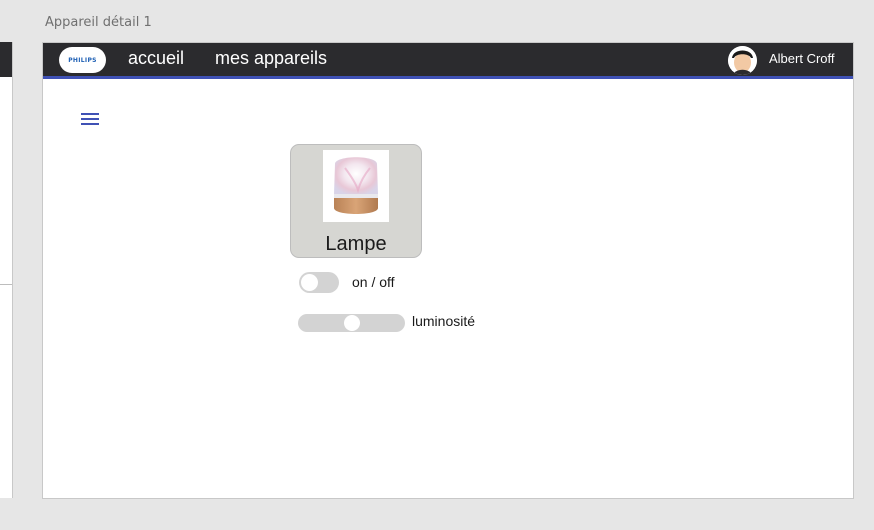  What do you see at coordinates (6, 59) in the screenshot?
I see `adjacent-artboard-header` at bounding box center [6, 59].